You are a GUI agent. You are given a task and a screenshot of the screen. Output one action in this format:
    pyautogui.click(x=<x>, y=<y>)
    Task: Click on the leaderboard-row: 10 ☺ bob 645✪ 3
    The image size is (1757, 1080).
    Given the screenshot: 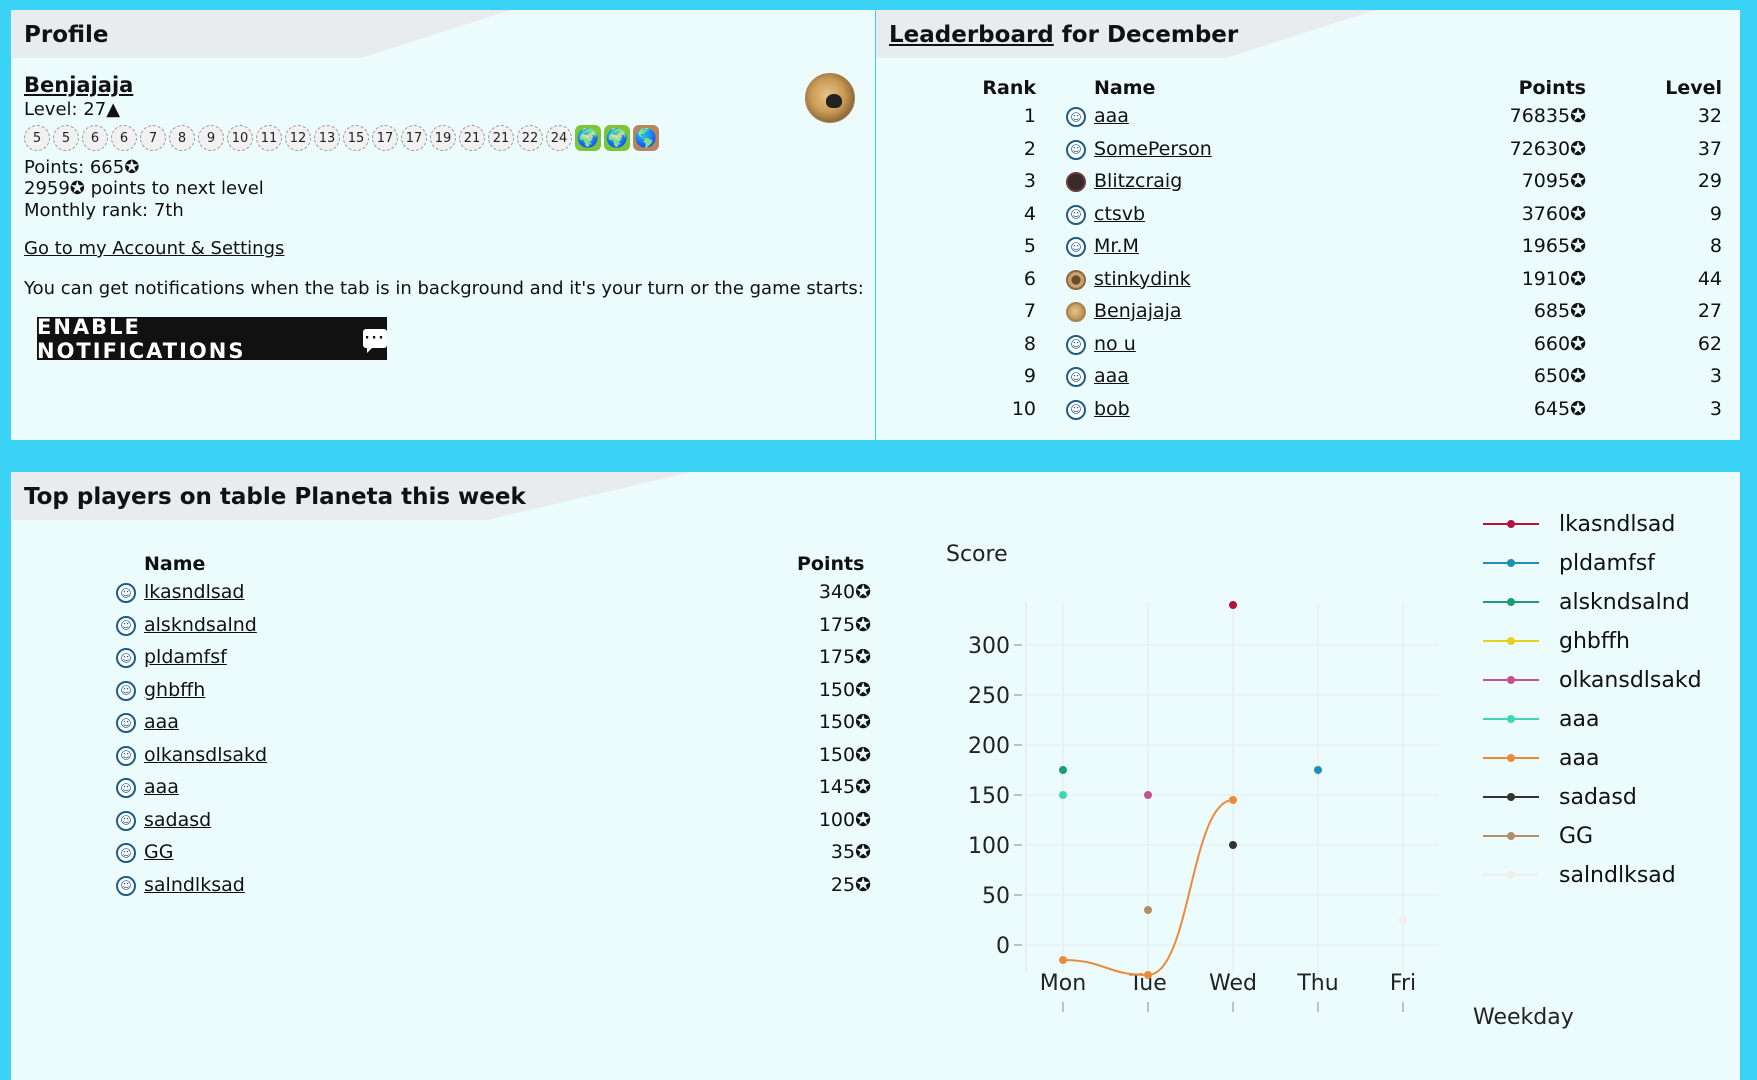 What is the action you would take?
    pyautogui.click(x=1308, y=413)
    